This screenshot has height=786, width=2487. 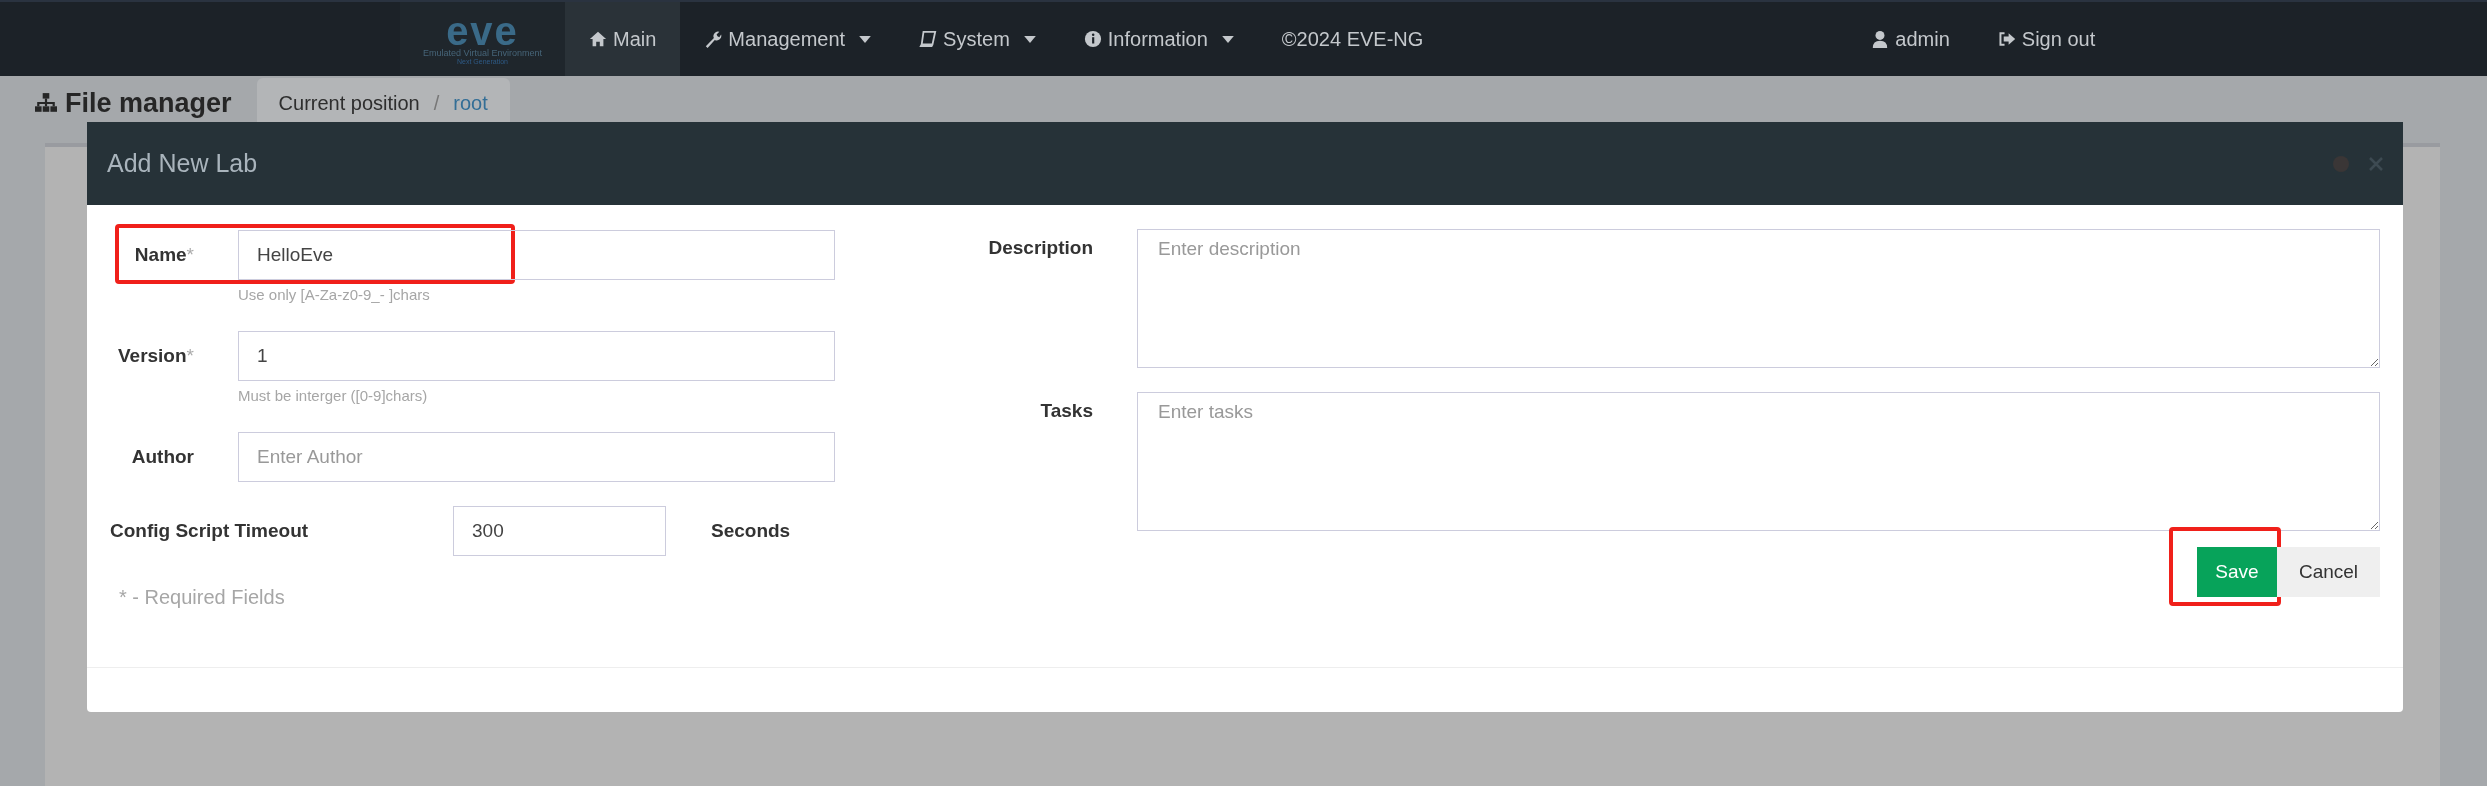 I want to click on close-icon, so click(x=2376, y=163).